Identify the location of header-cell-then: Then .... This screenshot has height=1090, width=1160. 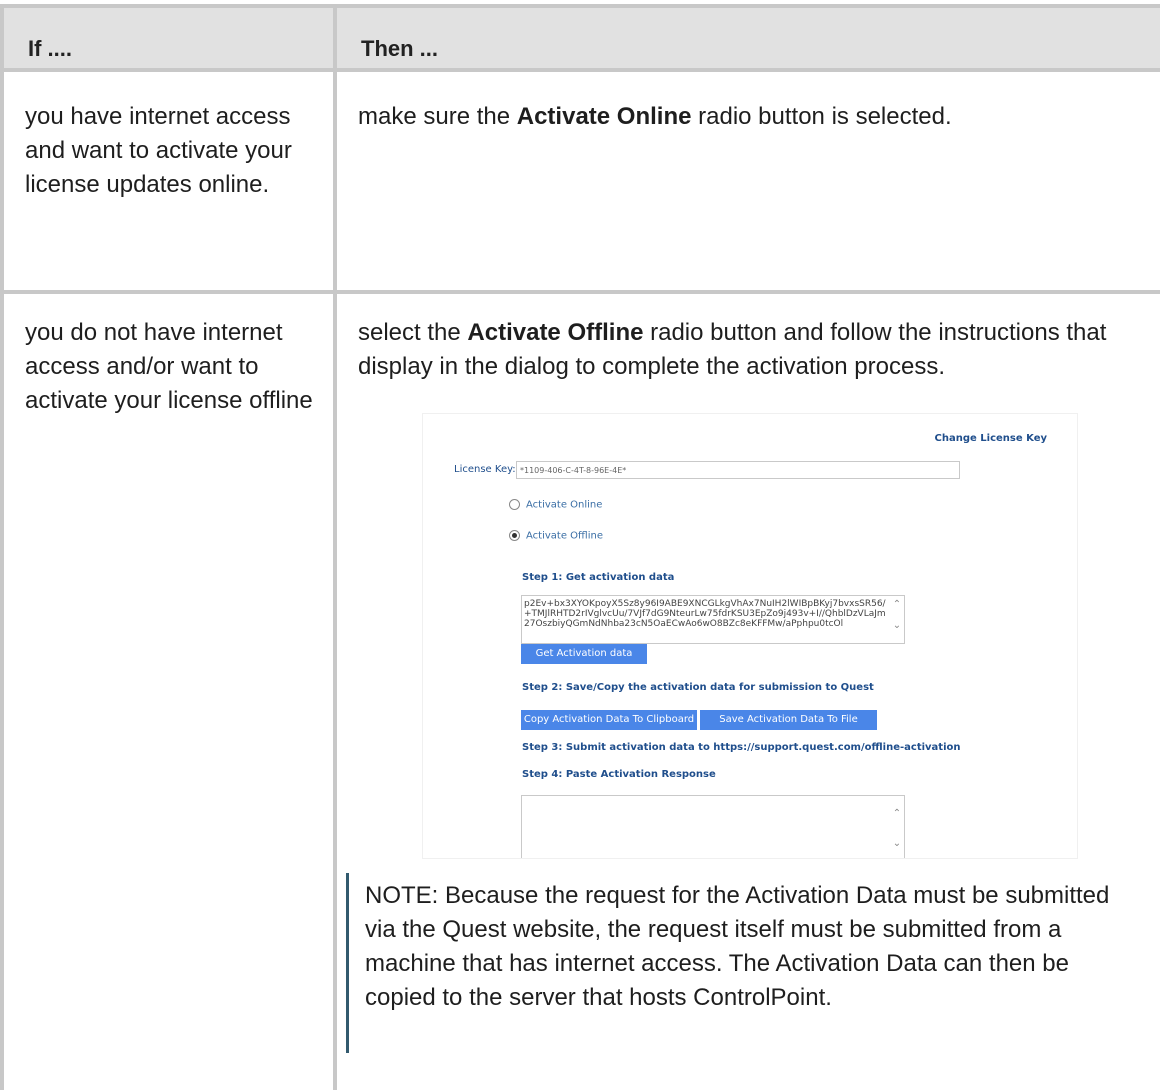
(746, 36).